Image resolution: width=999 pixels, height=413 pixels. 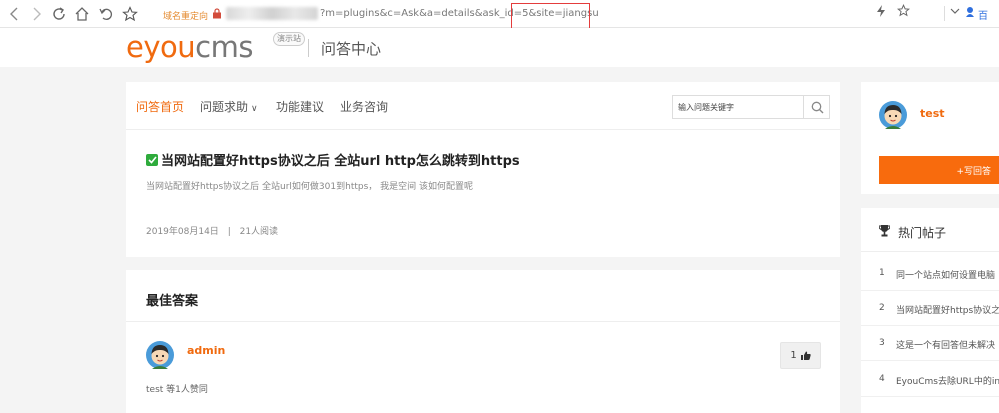 What do you see at coordinates (499, 47) in the screenshot?
I see `site-header: eyoucms 演示站 问答中心` at bounding box center [499, 47].